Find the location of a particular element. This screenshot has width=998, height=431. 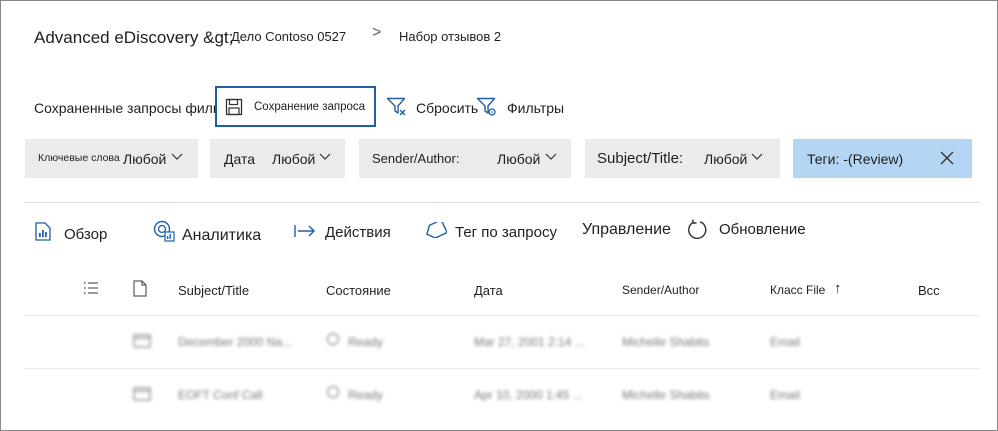

filter-subject-title: Subject/Title: Любой is located at coordinates (682, 158).